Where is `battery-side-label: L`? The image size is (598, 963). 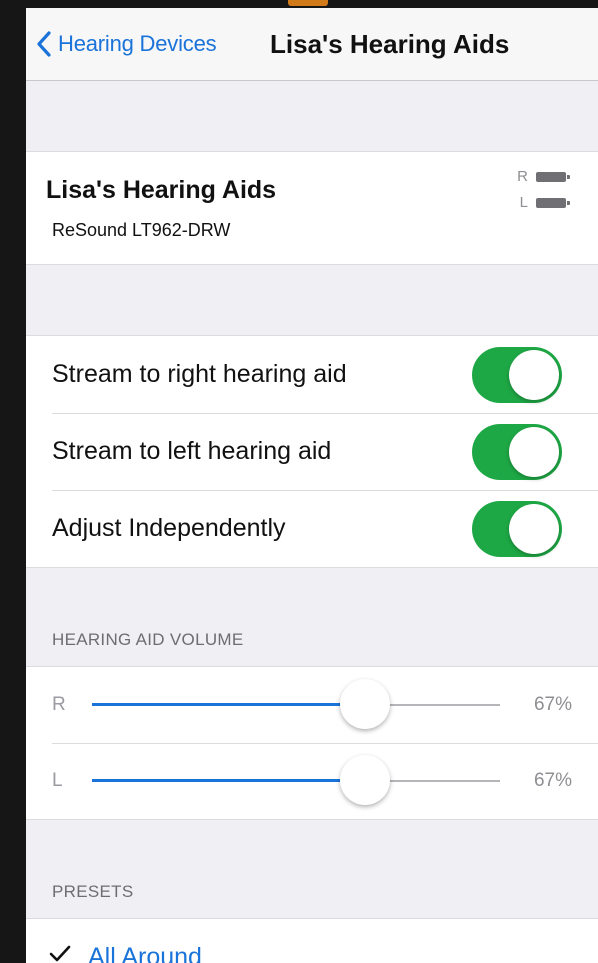
battery-side-label: L is located at coordinates (523, 202).